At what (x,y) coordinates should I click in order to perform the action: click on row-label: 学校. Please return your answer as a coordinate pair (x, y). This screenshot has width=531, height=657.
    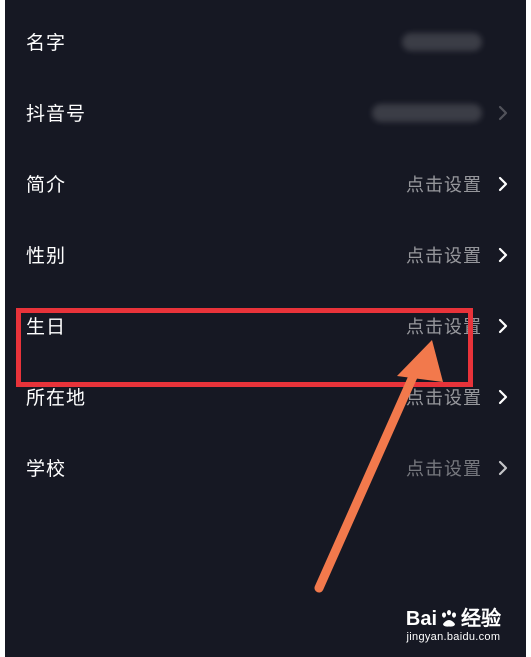
    Looking at the image, I should click on (46, 469).